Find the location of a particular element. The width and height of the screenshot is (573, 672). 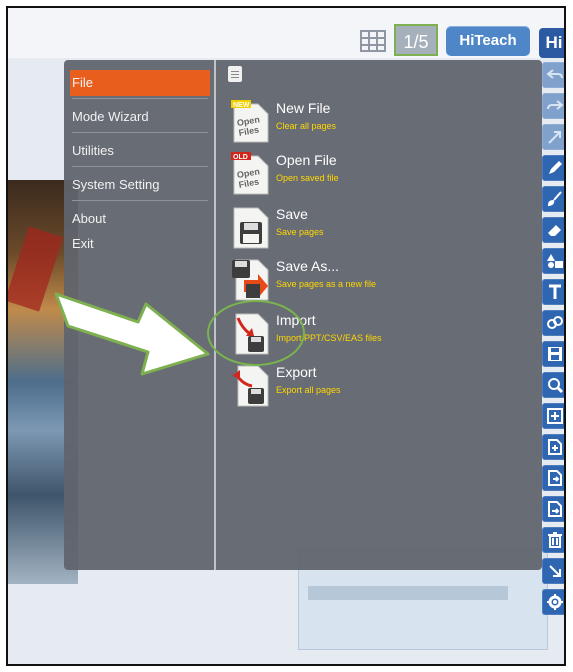

insert-page-icon is located at coordinates (553, 447).